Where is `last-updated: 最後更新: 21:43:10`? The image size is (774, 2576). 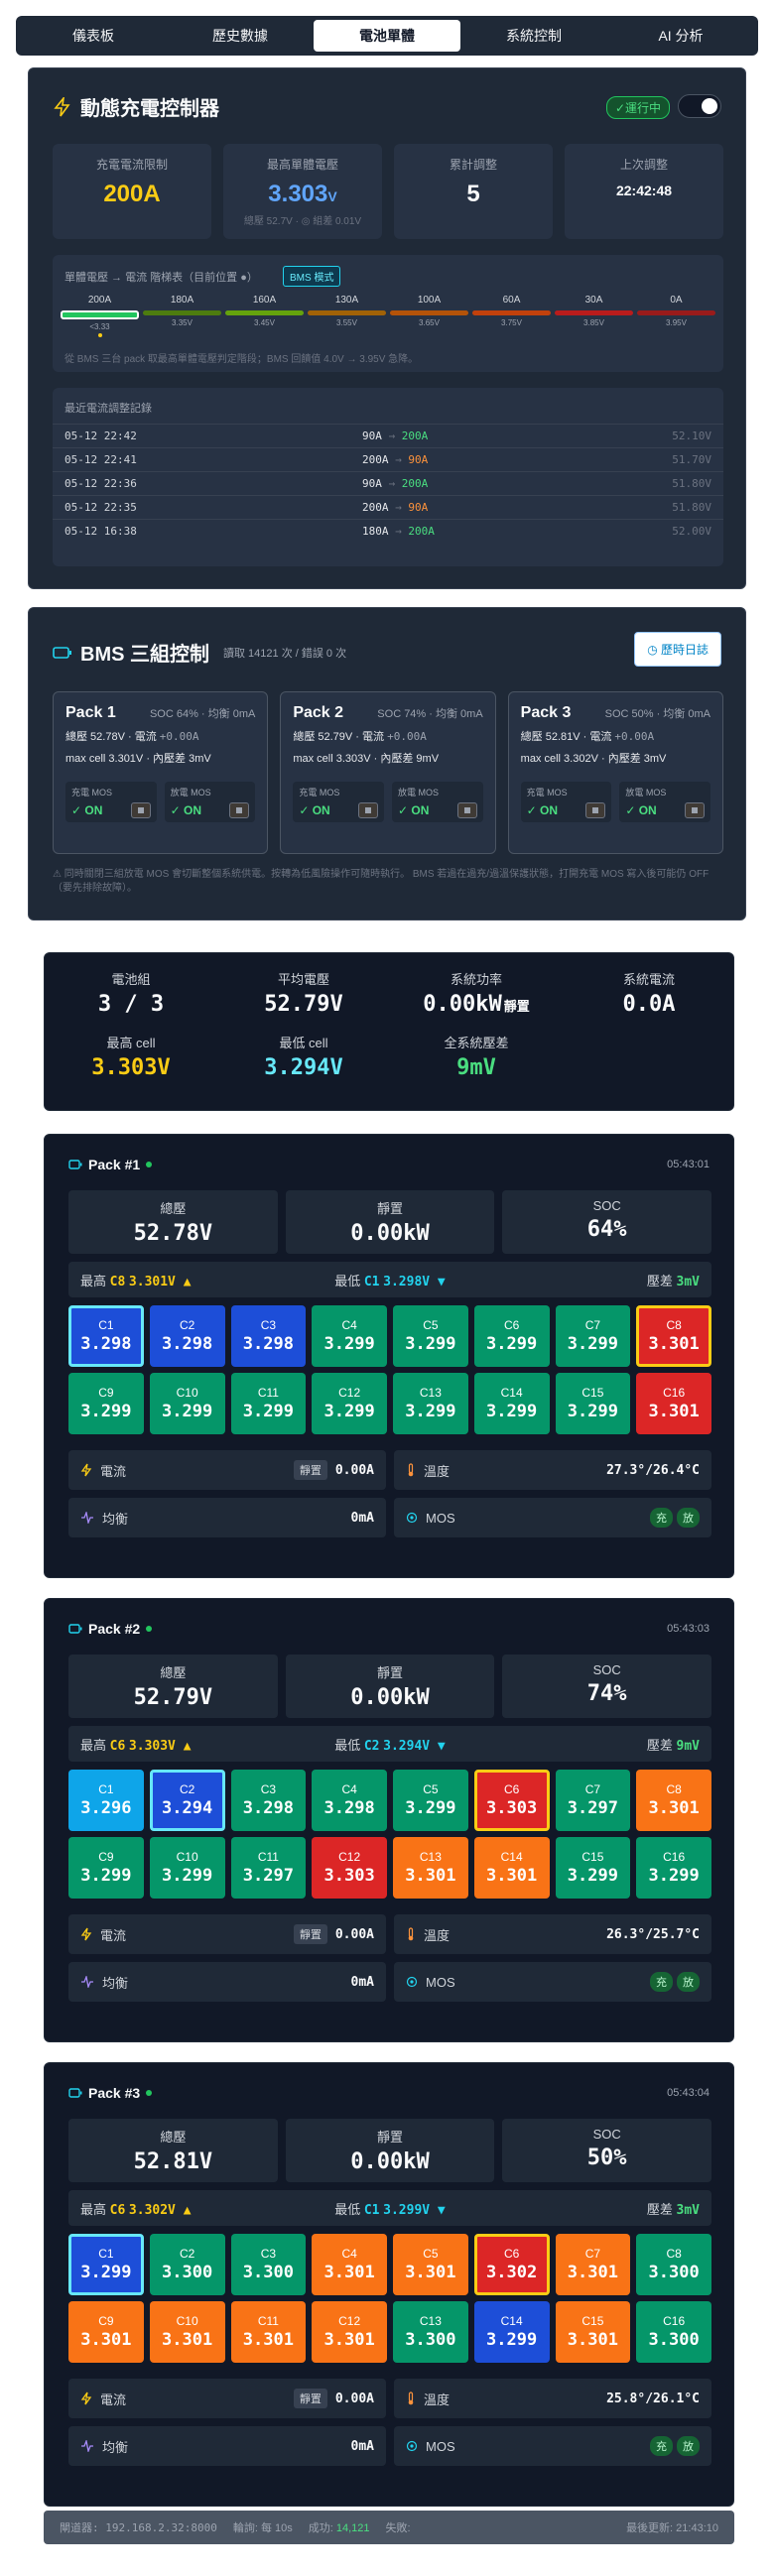
last-updated: 最後更新: 21:43:10 is located at coordinates (672, 2528).